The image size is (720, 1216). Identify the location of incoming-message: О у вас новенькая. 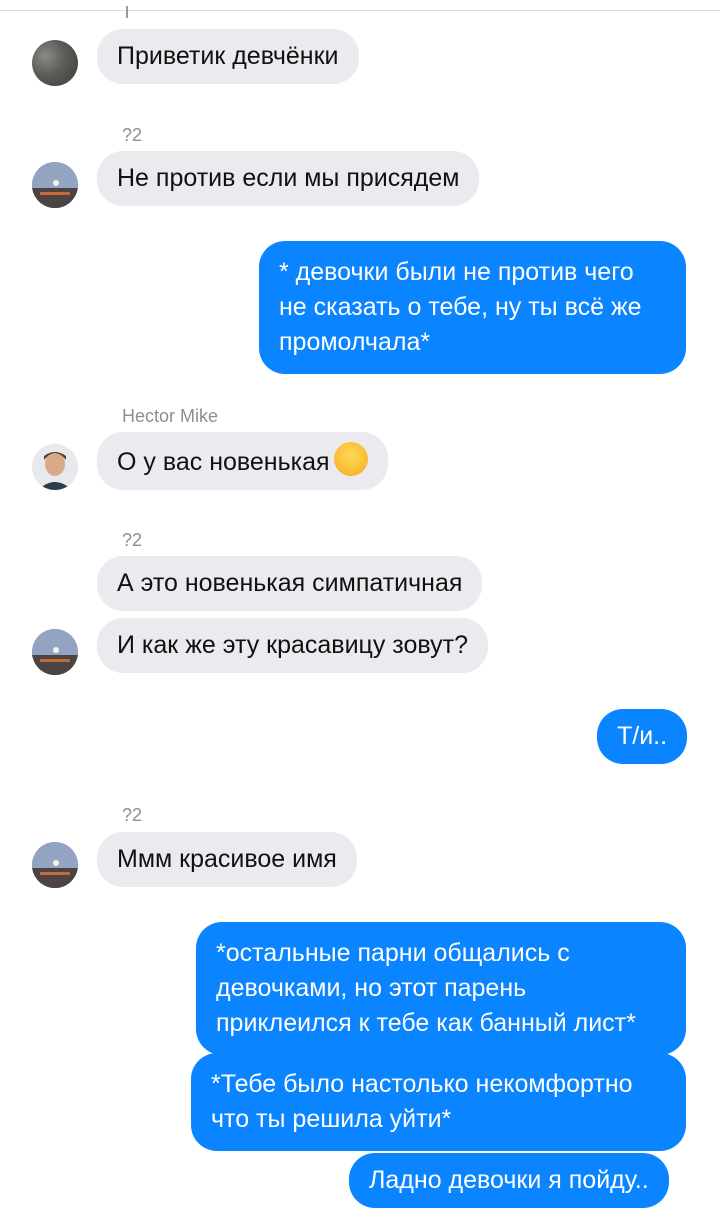
(242, 461).